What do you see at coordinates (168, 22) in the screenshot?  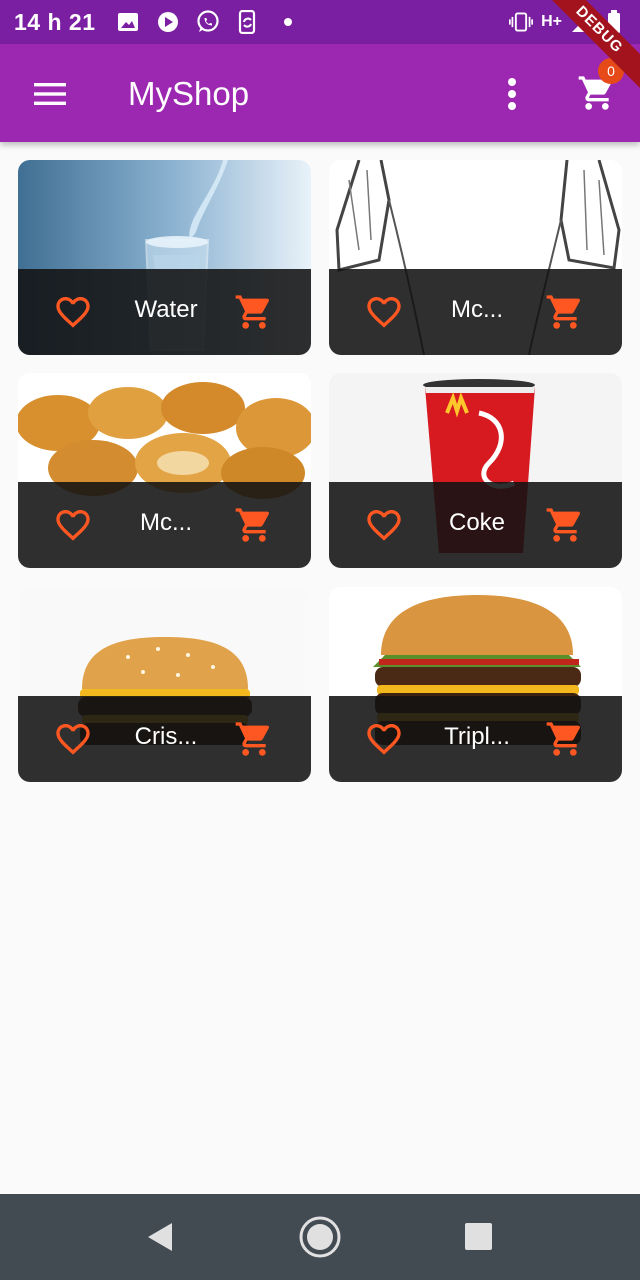 I see `play-icon` at bounding box center [168, 22].